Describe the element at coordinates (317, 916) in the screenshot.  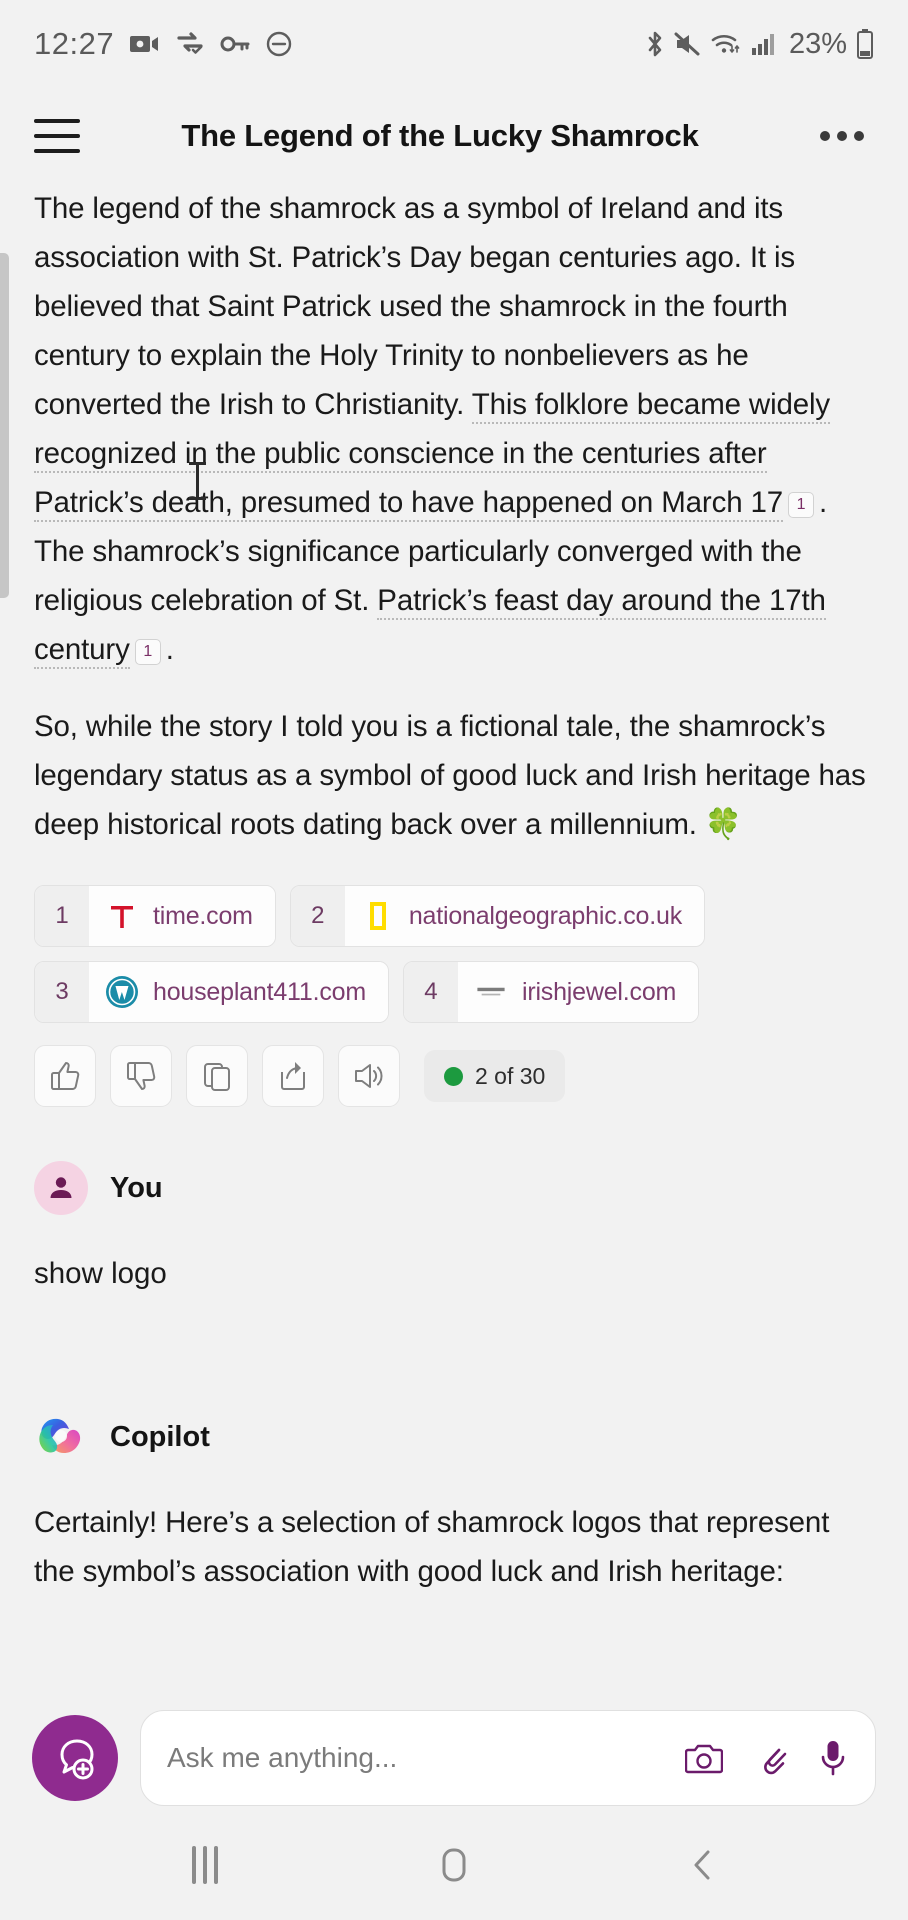
I see `citation-number: 2` at that location.